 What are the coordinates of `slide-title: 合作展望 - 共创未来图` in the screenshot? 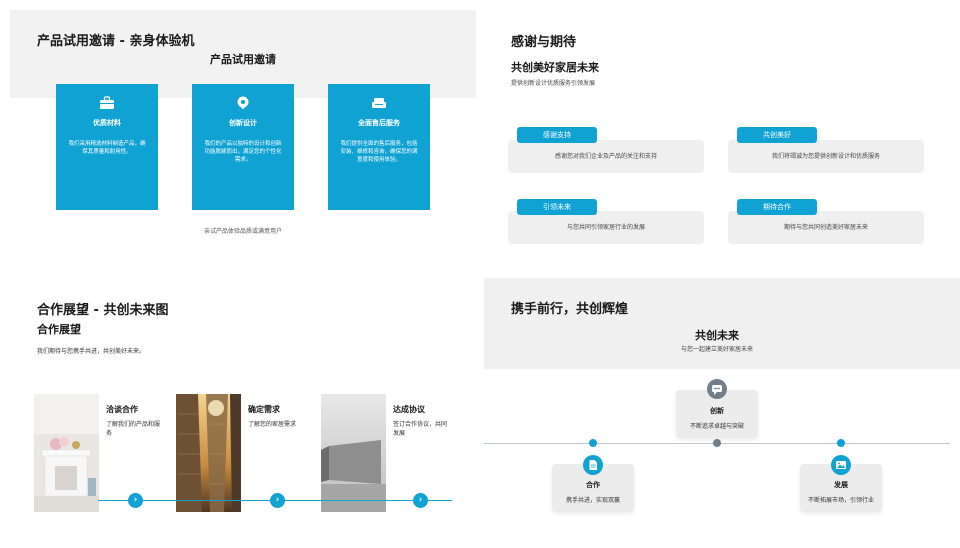 It's located at (103, 310).